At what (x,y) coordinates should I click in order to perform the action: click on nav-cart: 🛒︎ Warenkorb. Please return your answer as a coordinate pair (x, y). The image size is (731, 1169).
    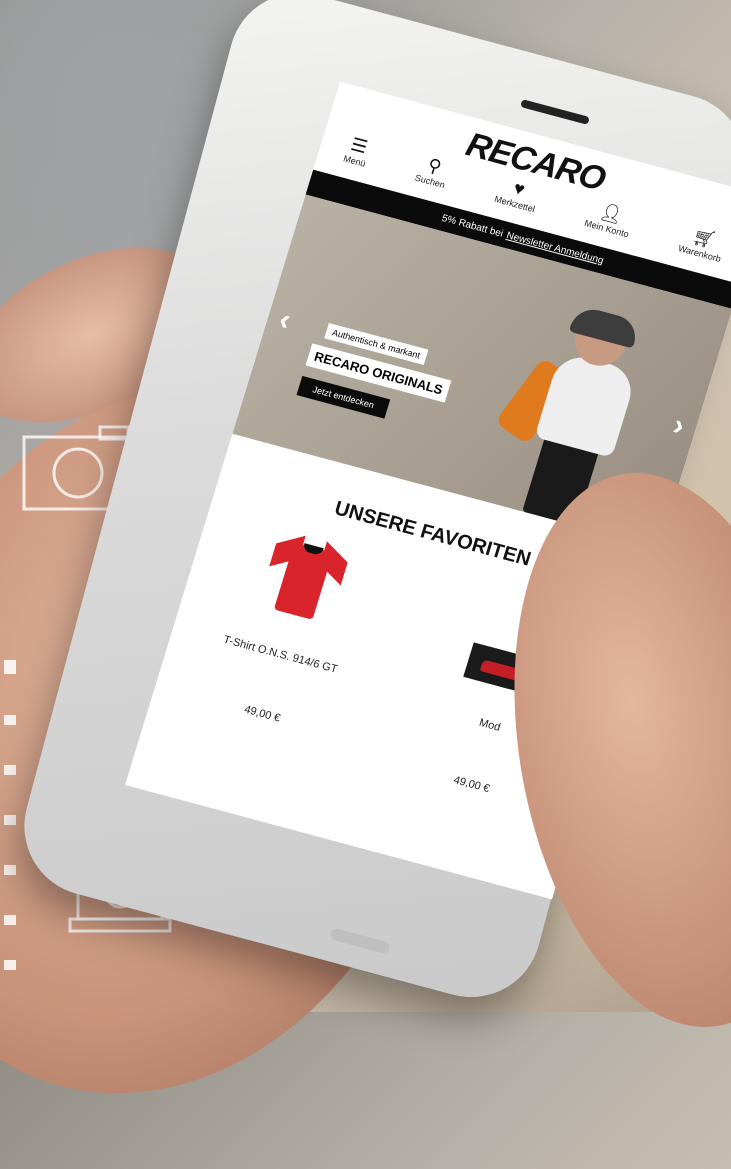
    Looking at the image, I should click on (702, 244).